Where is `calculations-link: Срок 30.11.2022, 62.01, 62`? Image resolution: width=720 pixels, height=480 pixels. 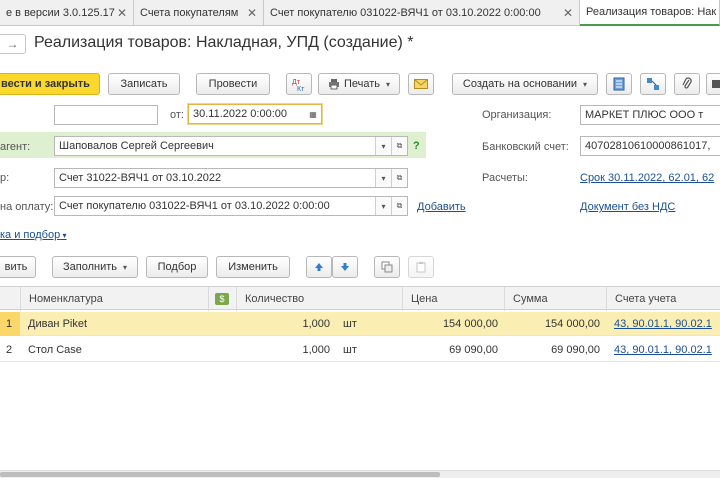
calculations-link: Срок 30.11.2022, 62.01, 62 is located at coordinates (647, 178).